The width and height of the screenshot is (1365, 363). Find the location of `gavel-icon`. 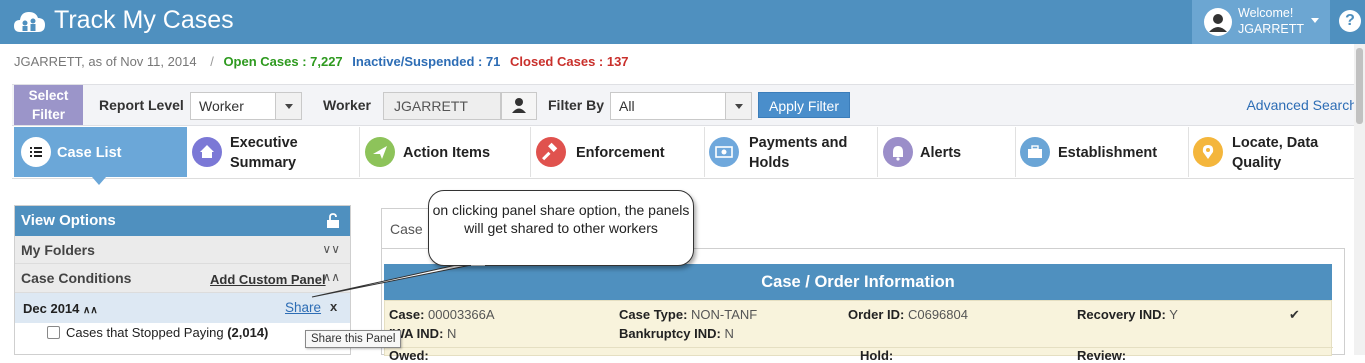

gavel-icon is located at coordinates (551, 152).